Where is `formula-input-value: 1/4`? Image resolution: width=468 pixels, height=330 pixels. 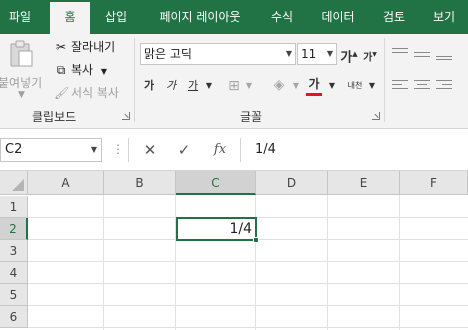
formula-input-value: 1/4 is located at coordinates (265, 149).